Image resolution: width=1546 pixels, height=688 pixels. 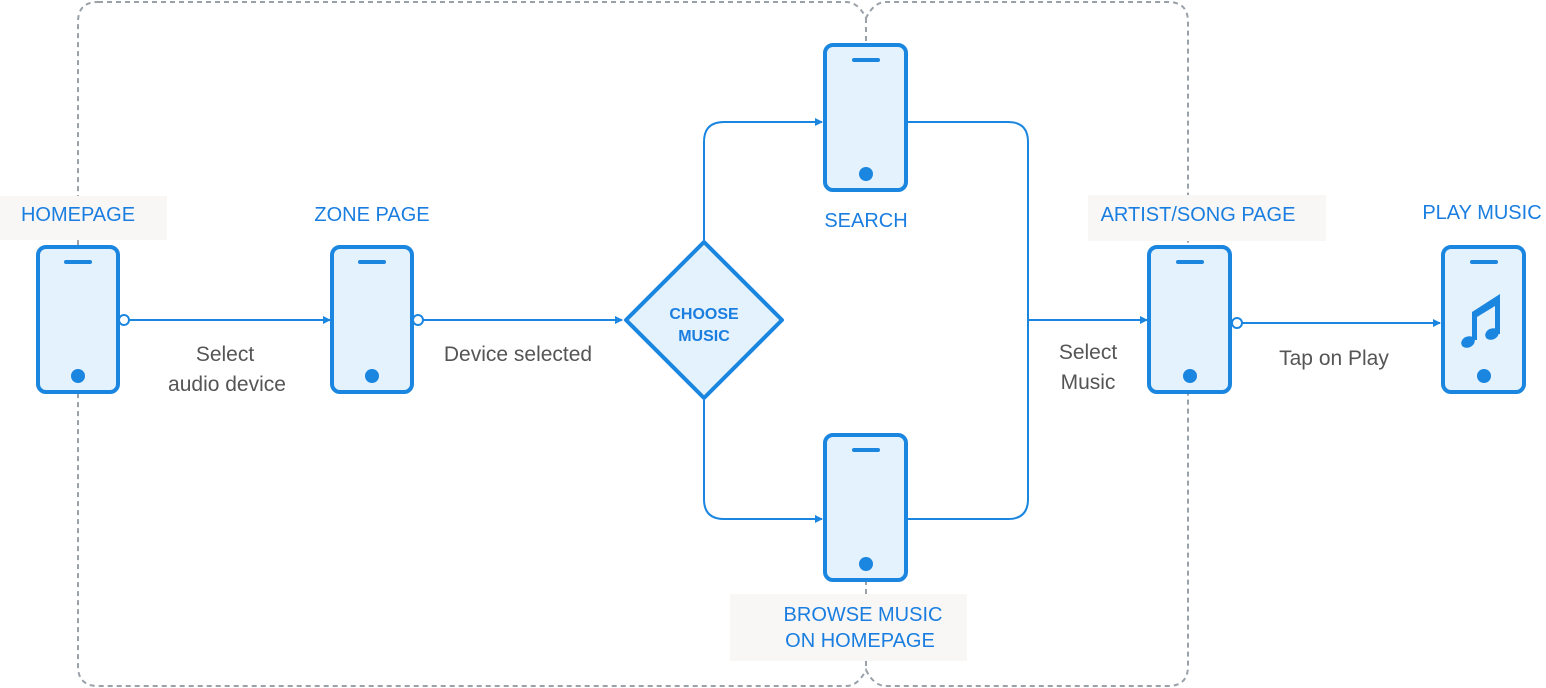 I want to click on edge-choose-browse, so click(x=763, y=461).